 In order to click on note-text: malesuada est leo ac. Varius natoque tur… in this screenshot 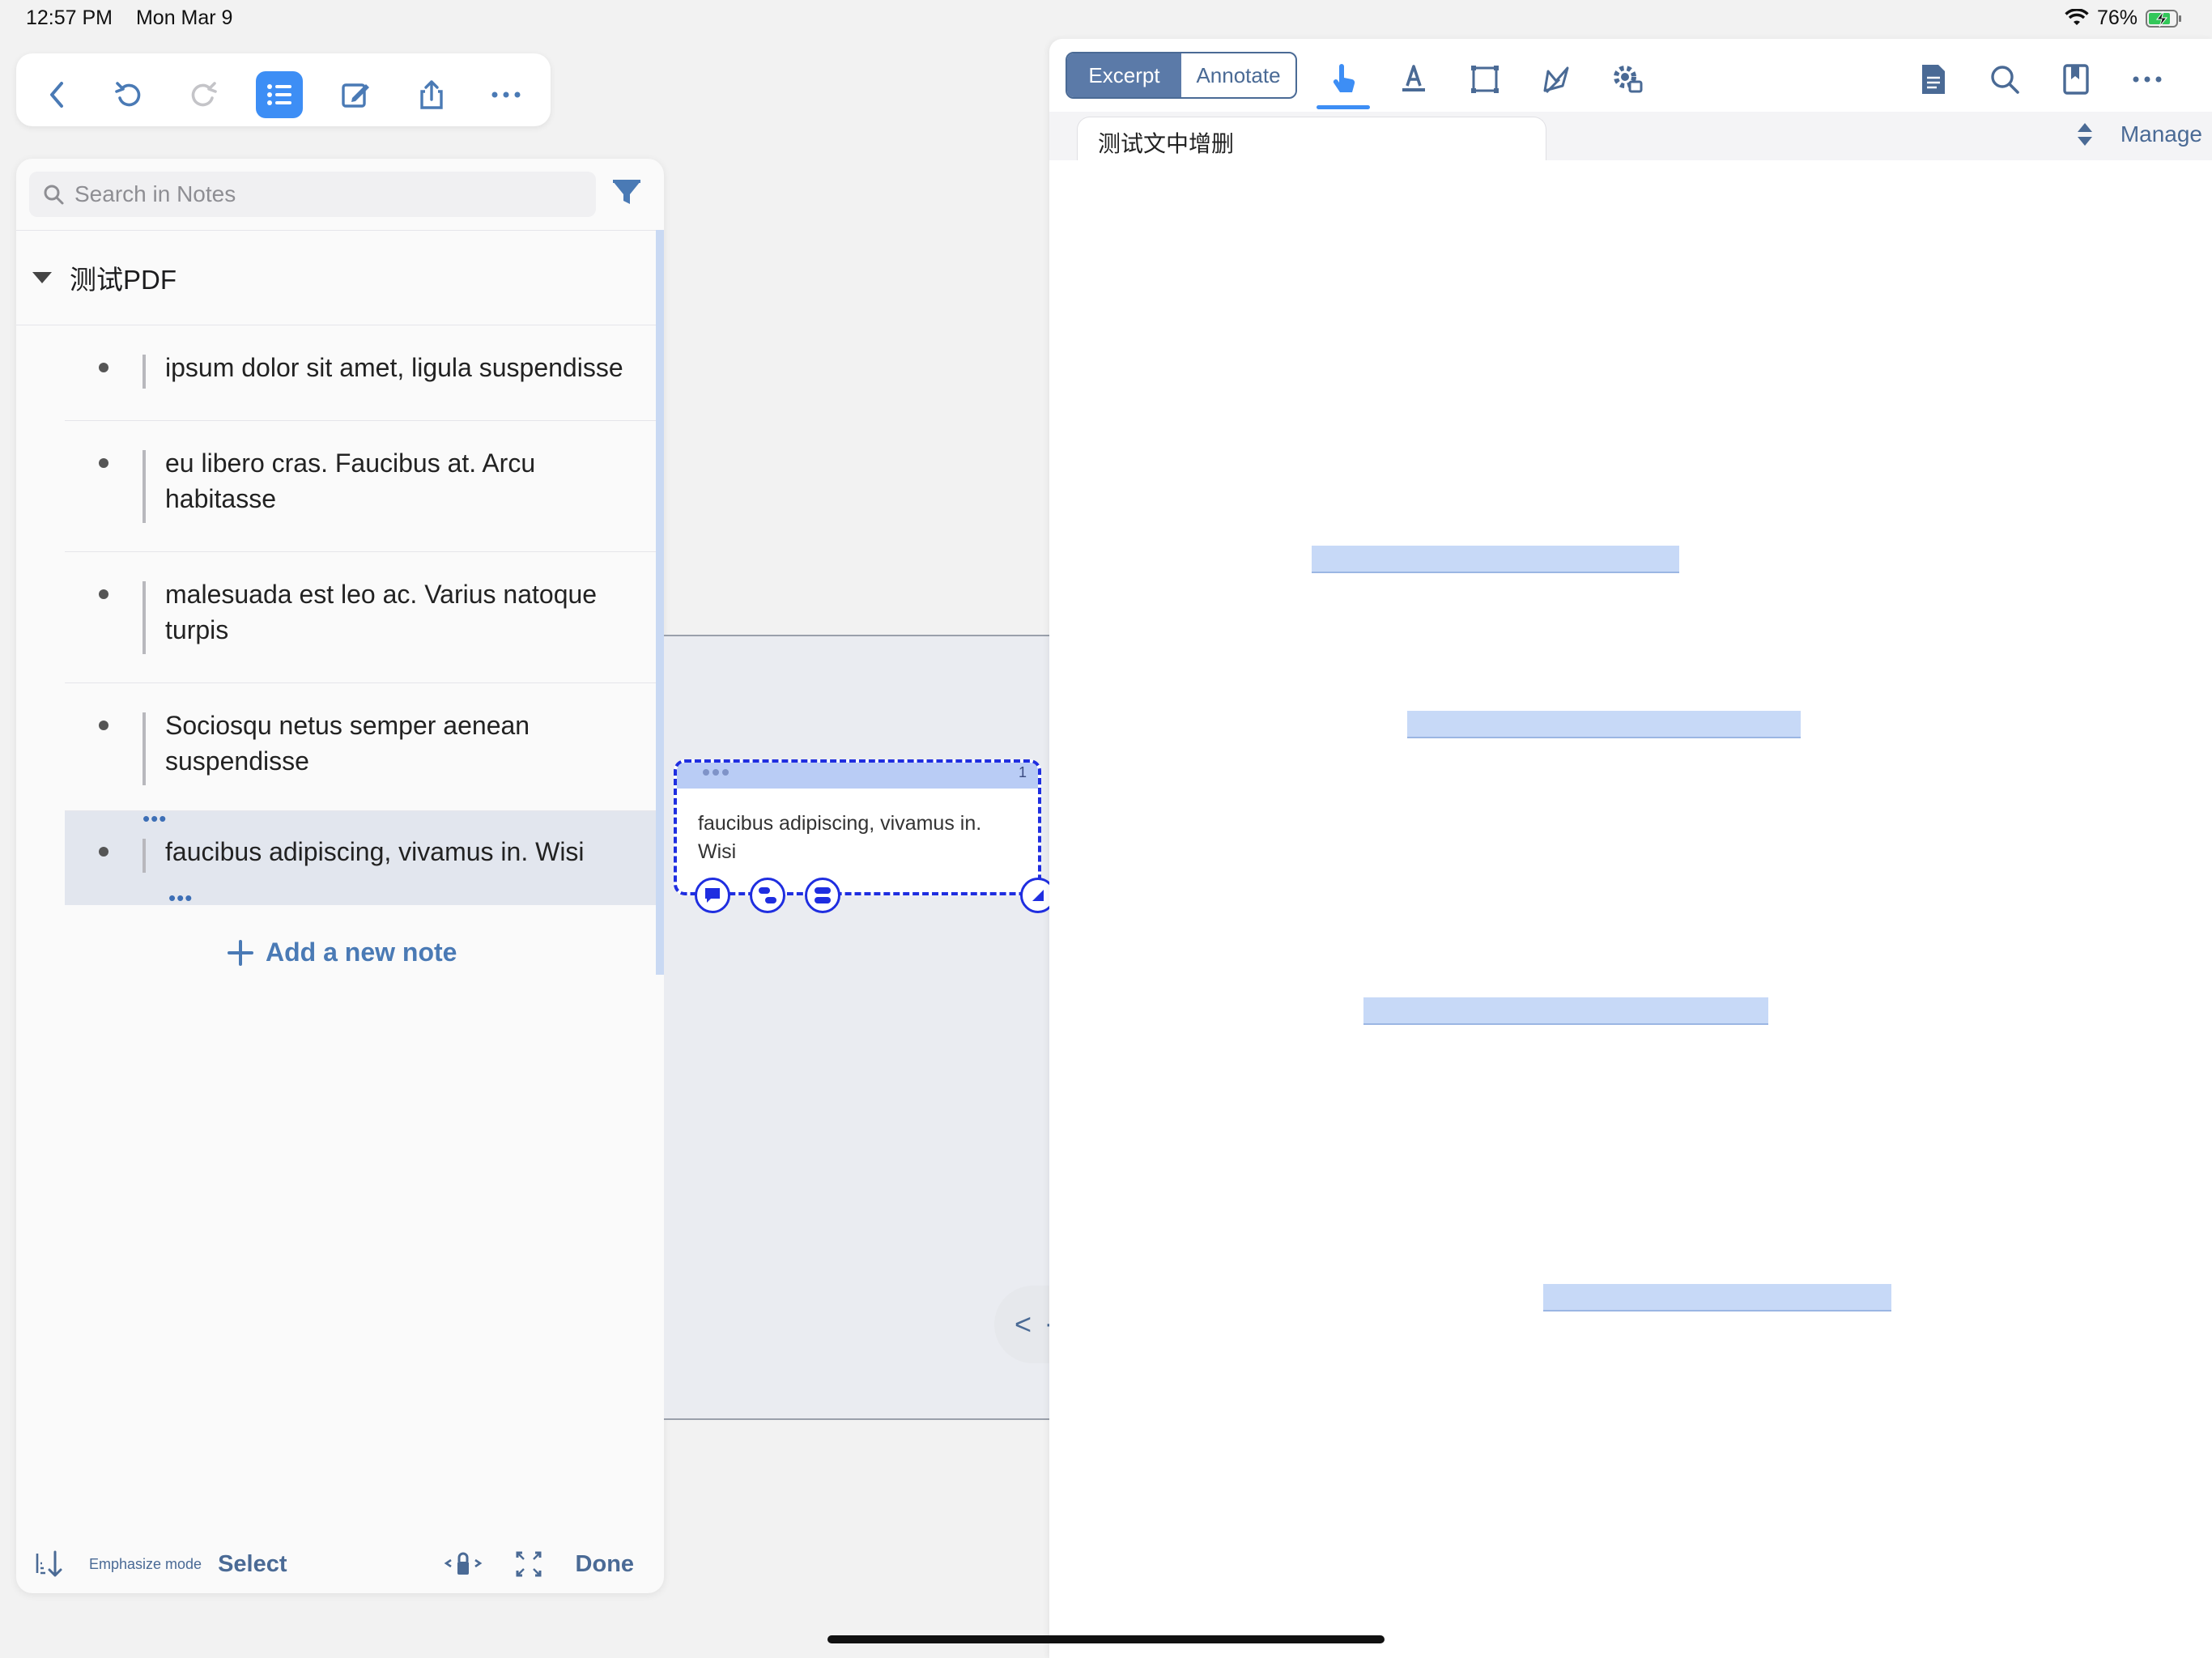, I will do `click(382, 612)`.